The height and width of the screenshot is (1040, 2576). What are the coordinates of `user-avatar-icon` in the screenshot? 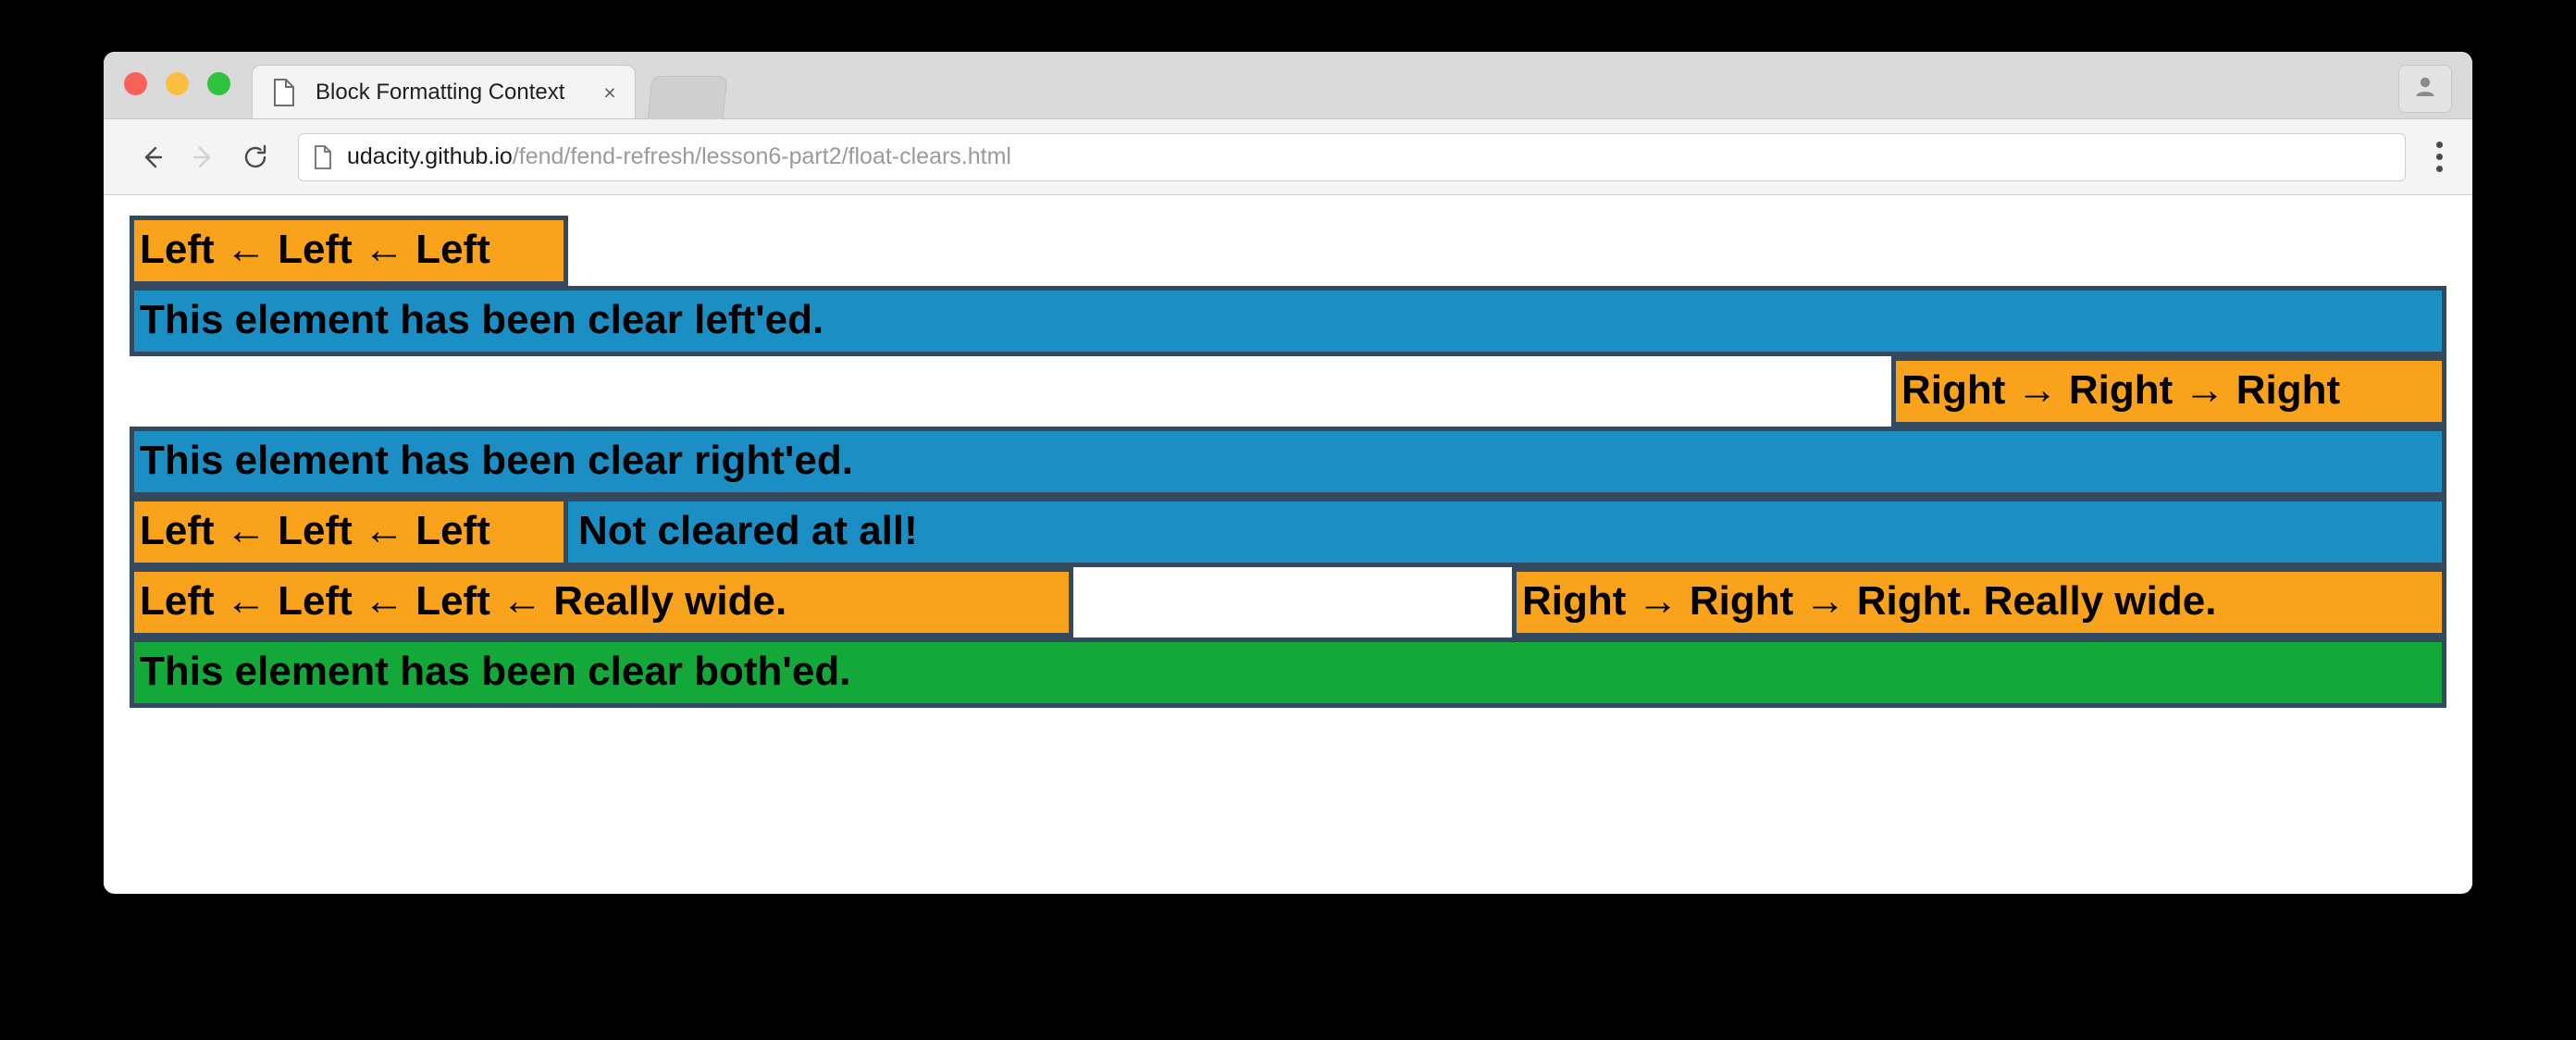 It's located at (2425, 89).